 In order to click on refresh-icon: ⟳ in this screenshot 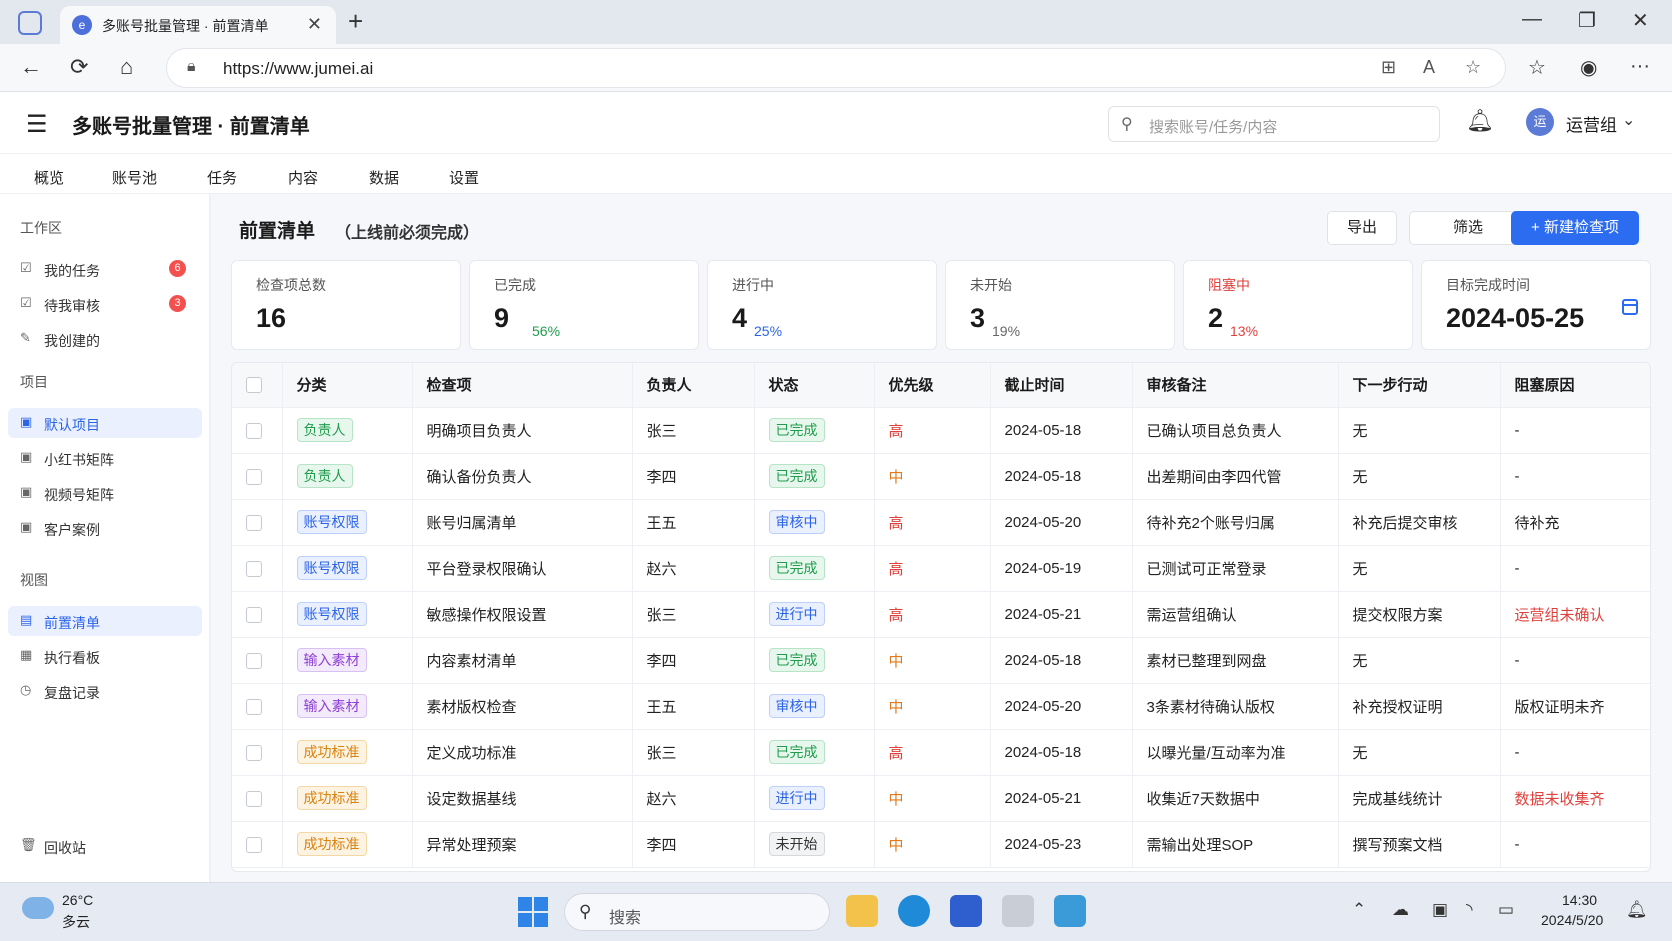, I will do `click(79, 67)`.